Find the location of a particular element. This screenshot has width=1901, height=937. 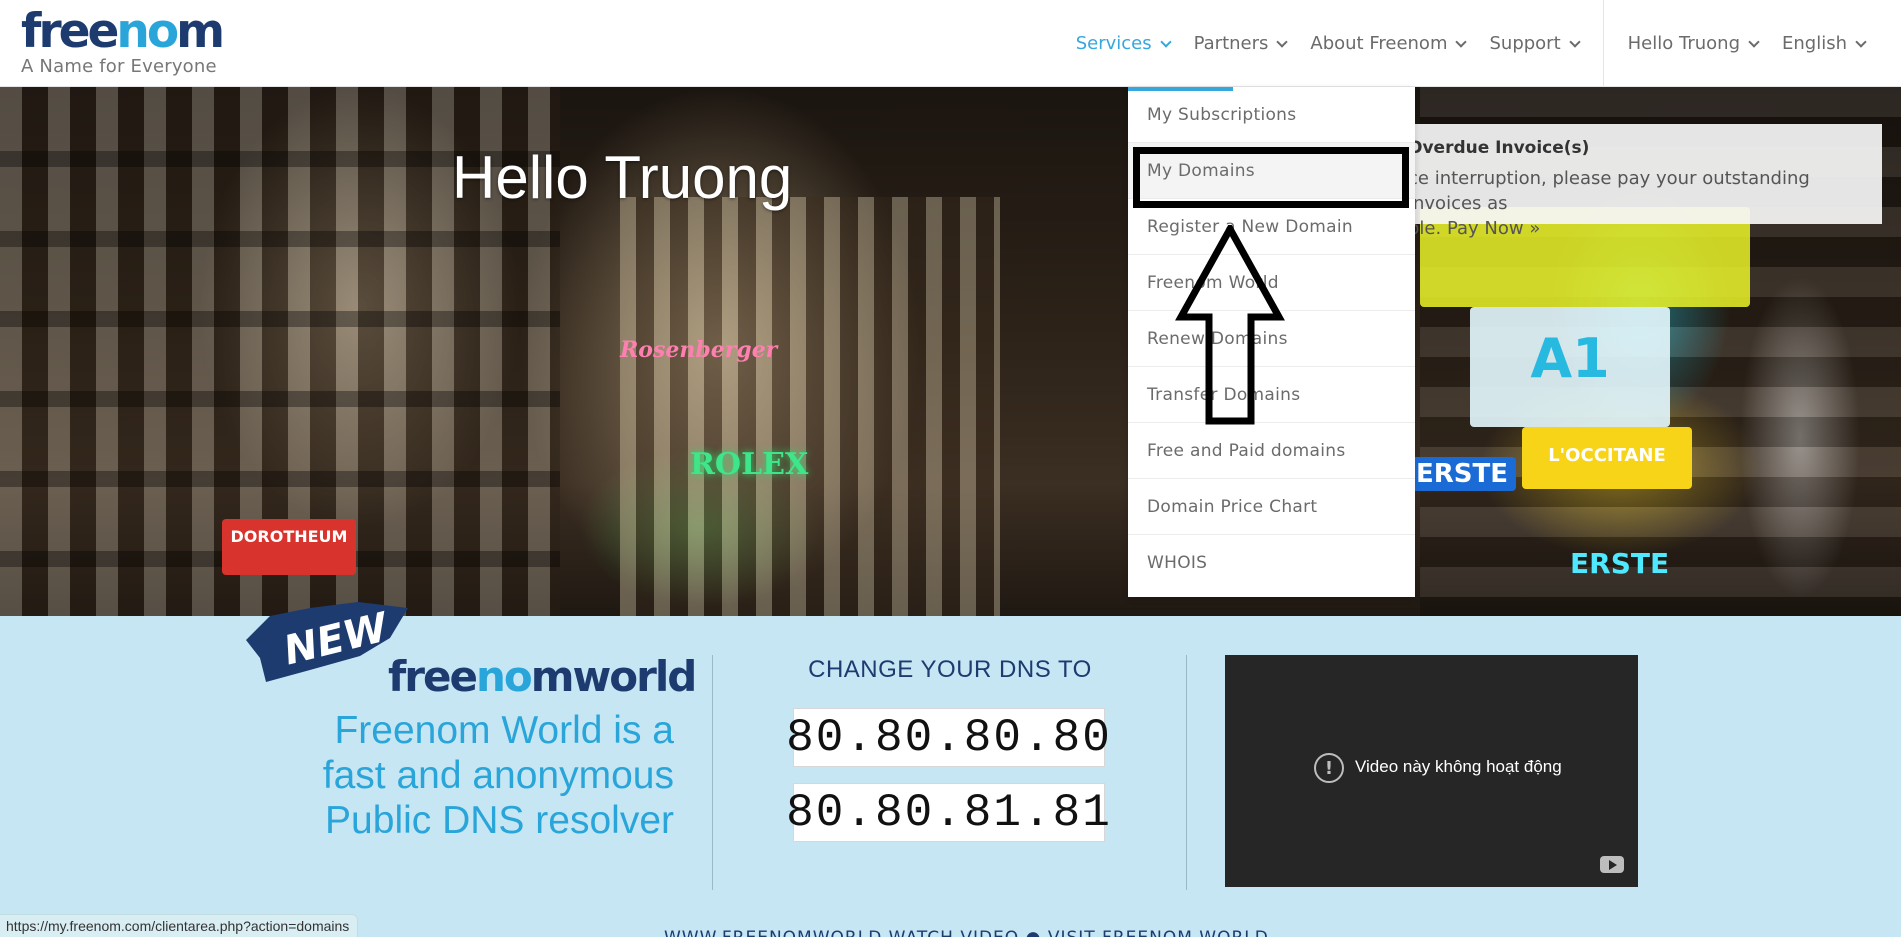

dns-heading: CHANGE YOUR DNS TO is located at coordinates (950, 669).